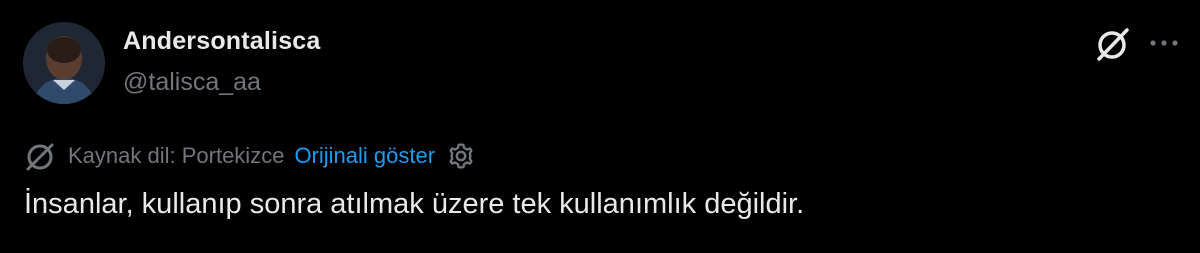 Image resolution: width=1200 pixels, height=253 pixels. Describe the element at coordinates (192, 82) in the screenshot. I see `user-handle: @talisca_aa` at that location.